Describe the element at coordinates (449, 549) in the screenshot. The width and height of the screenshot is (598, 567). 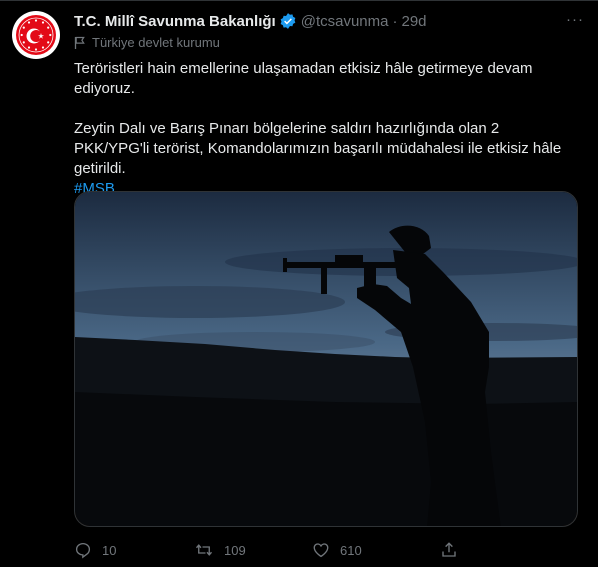
I see `share-icon` at that location.